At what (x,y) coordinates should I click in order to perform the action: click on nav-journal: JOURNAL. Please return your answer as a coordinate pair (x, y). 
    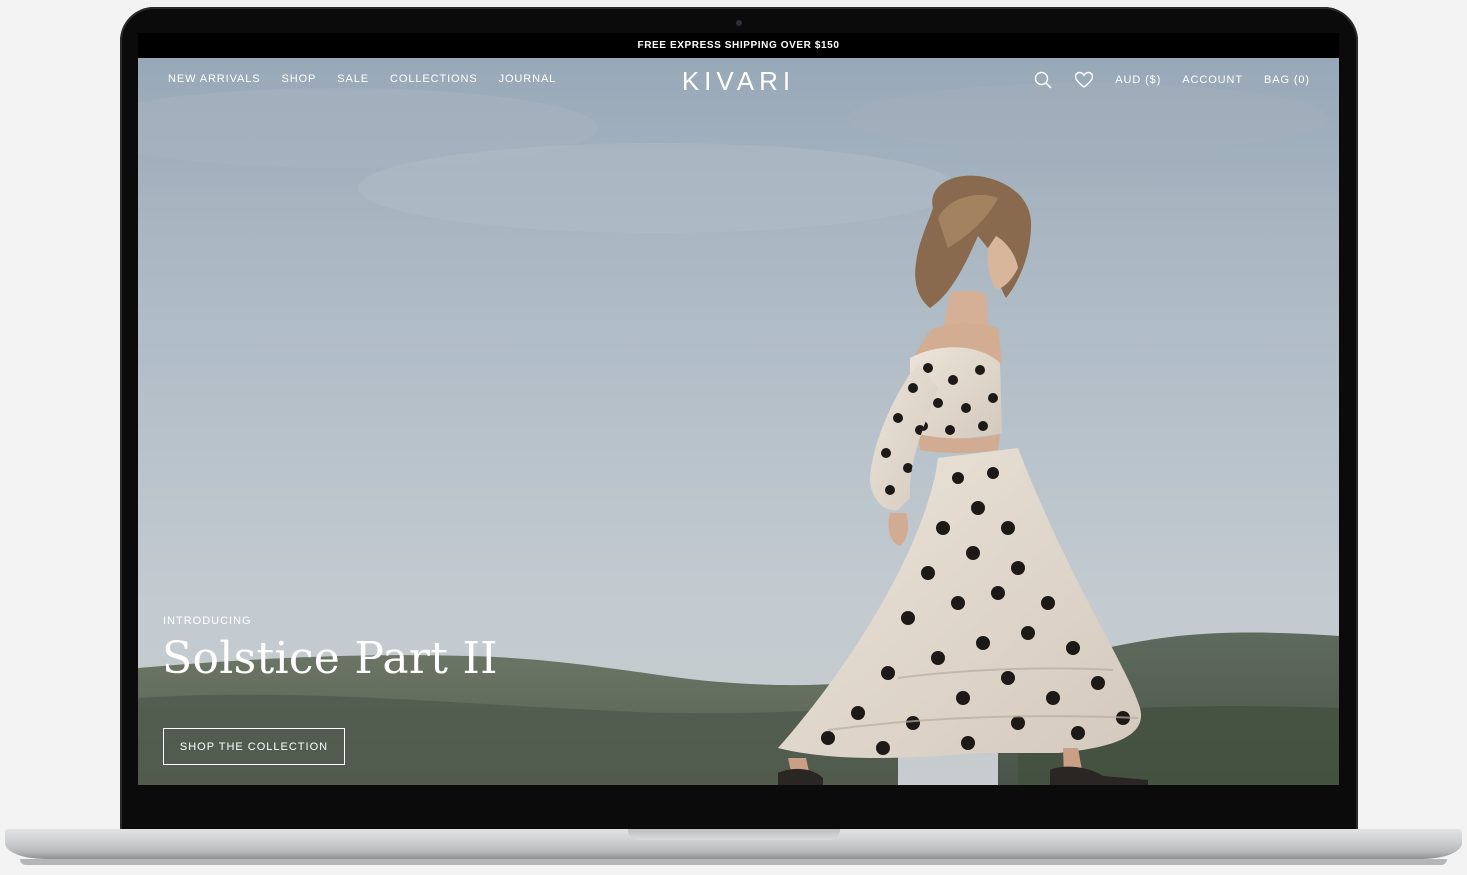
    Looking at the image, I should click on (528, 79).